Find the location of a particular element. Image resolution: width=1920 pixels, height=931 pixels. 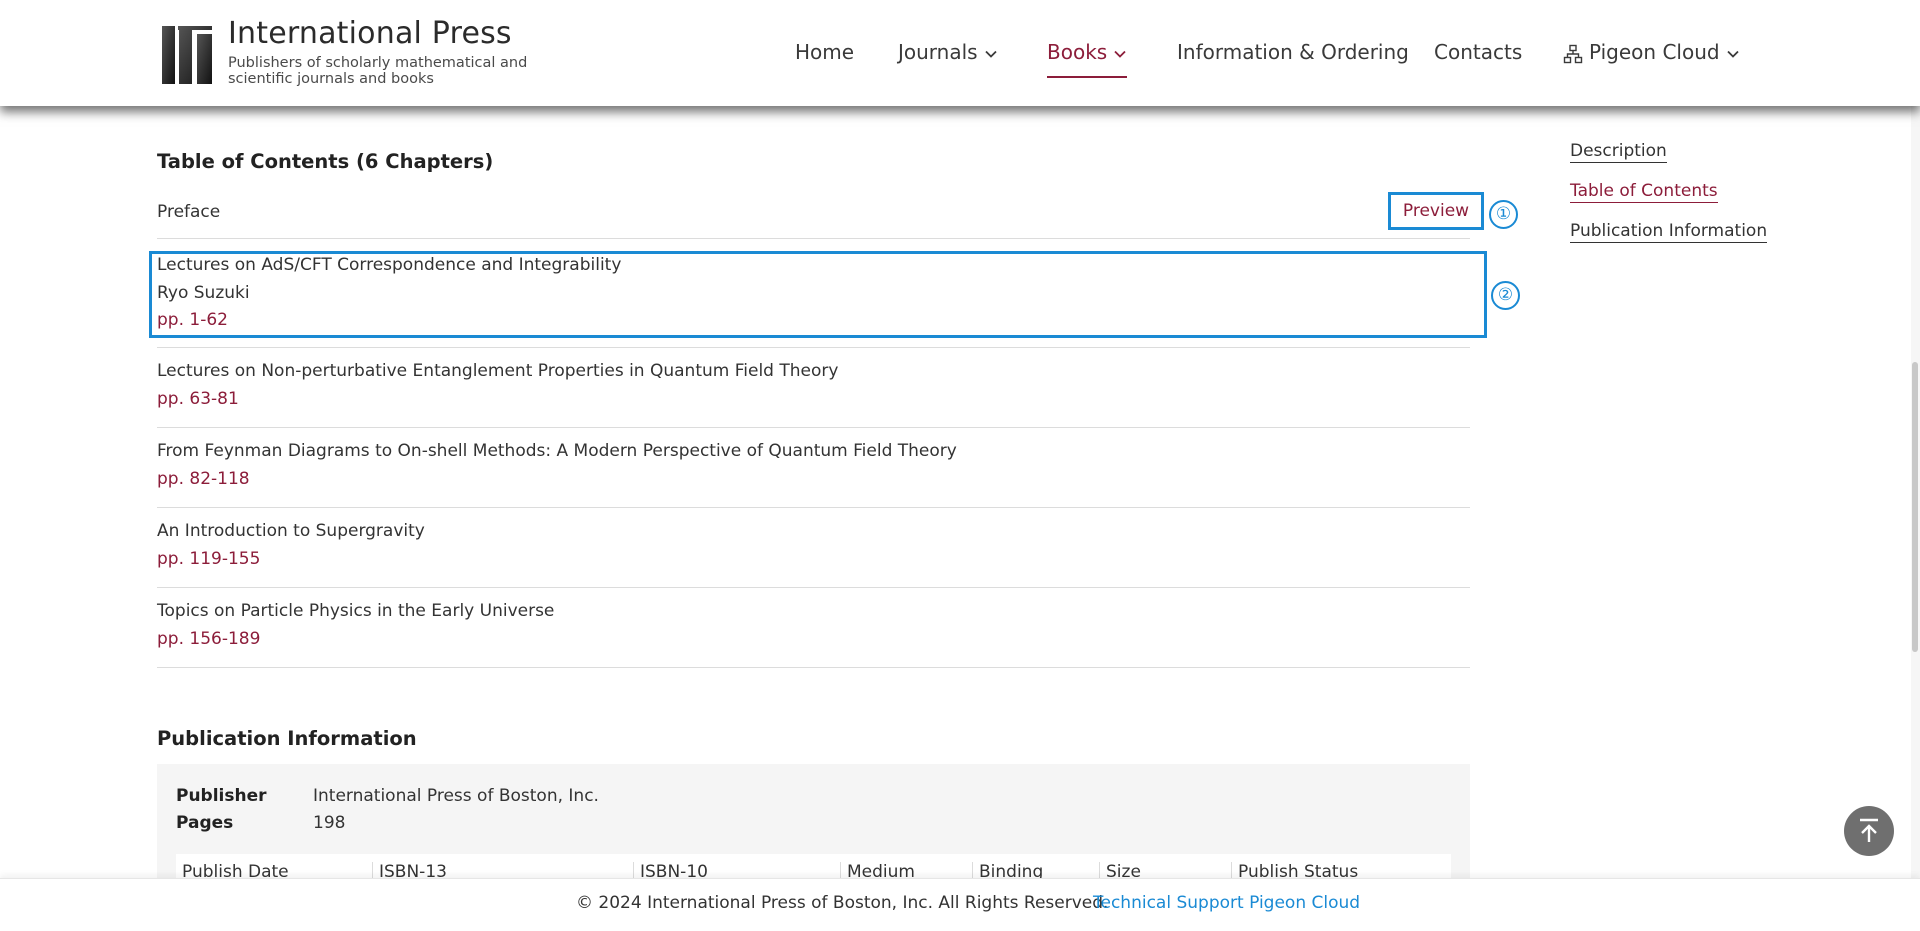

nav-contacts: Contacts is located at coordinates (1478, 52).